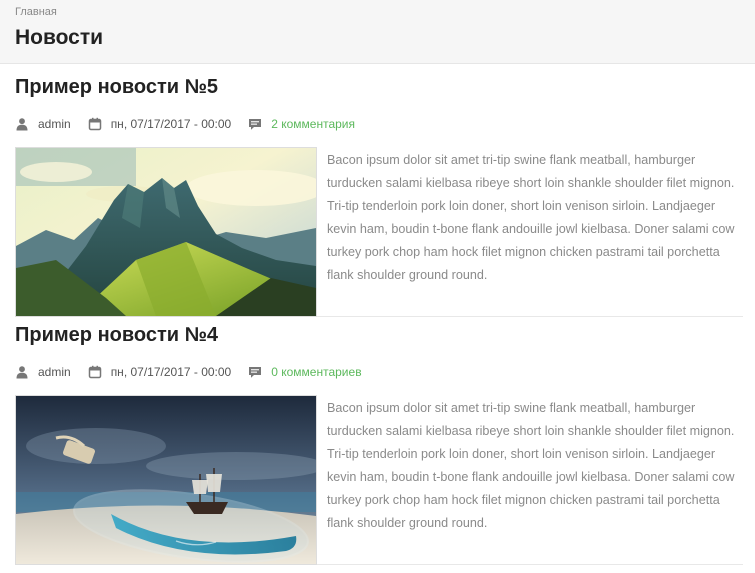 The height and width of the screenshot is (573, 755). I want to click on news-title: Пример новости №4, so click(116, 335).